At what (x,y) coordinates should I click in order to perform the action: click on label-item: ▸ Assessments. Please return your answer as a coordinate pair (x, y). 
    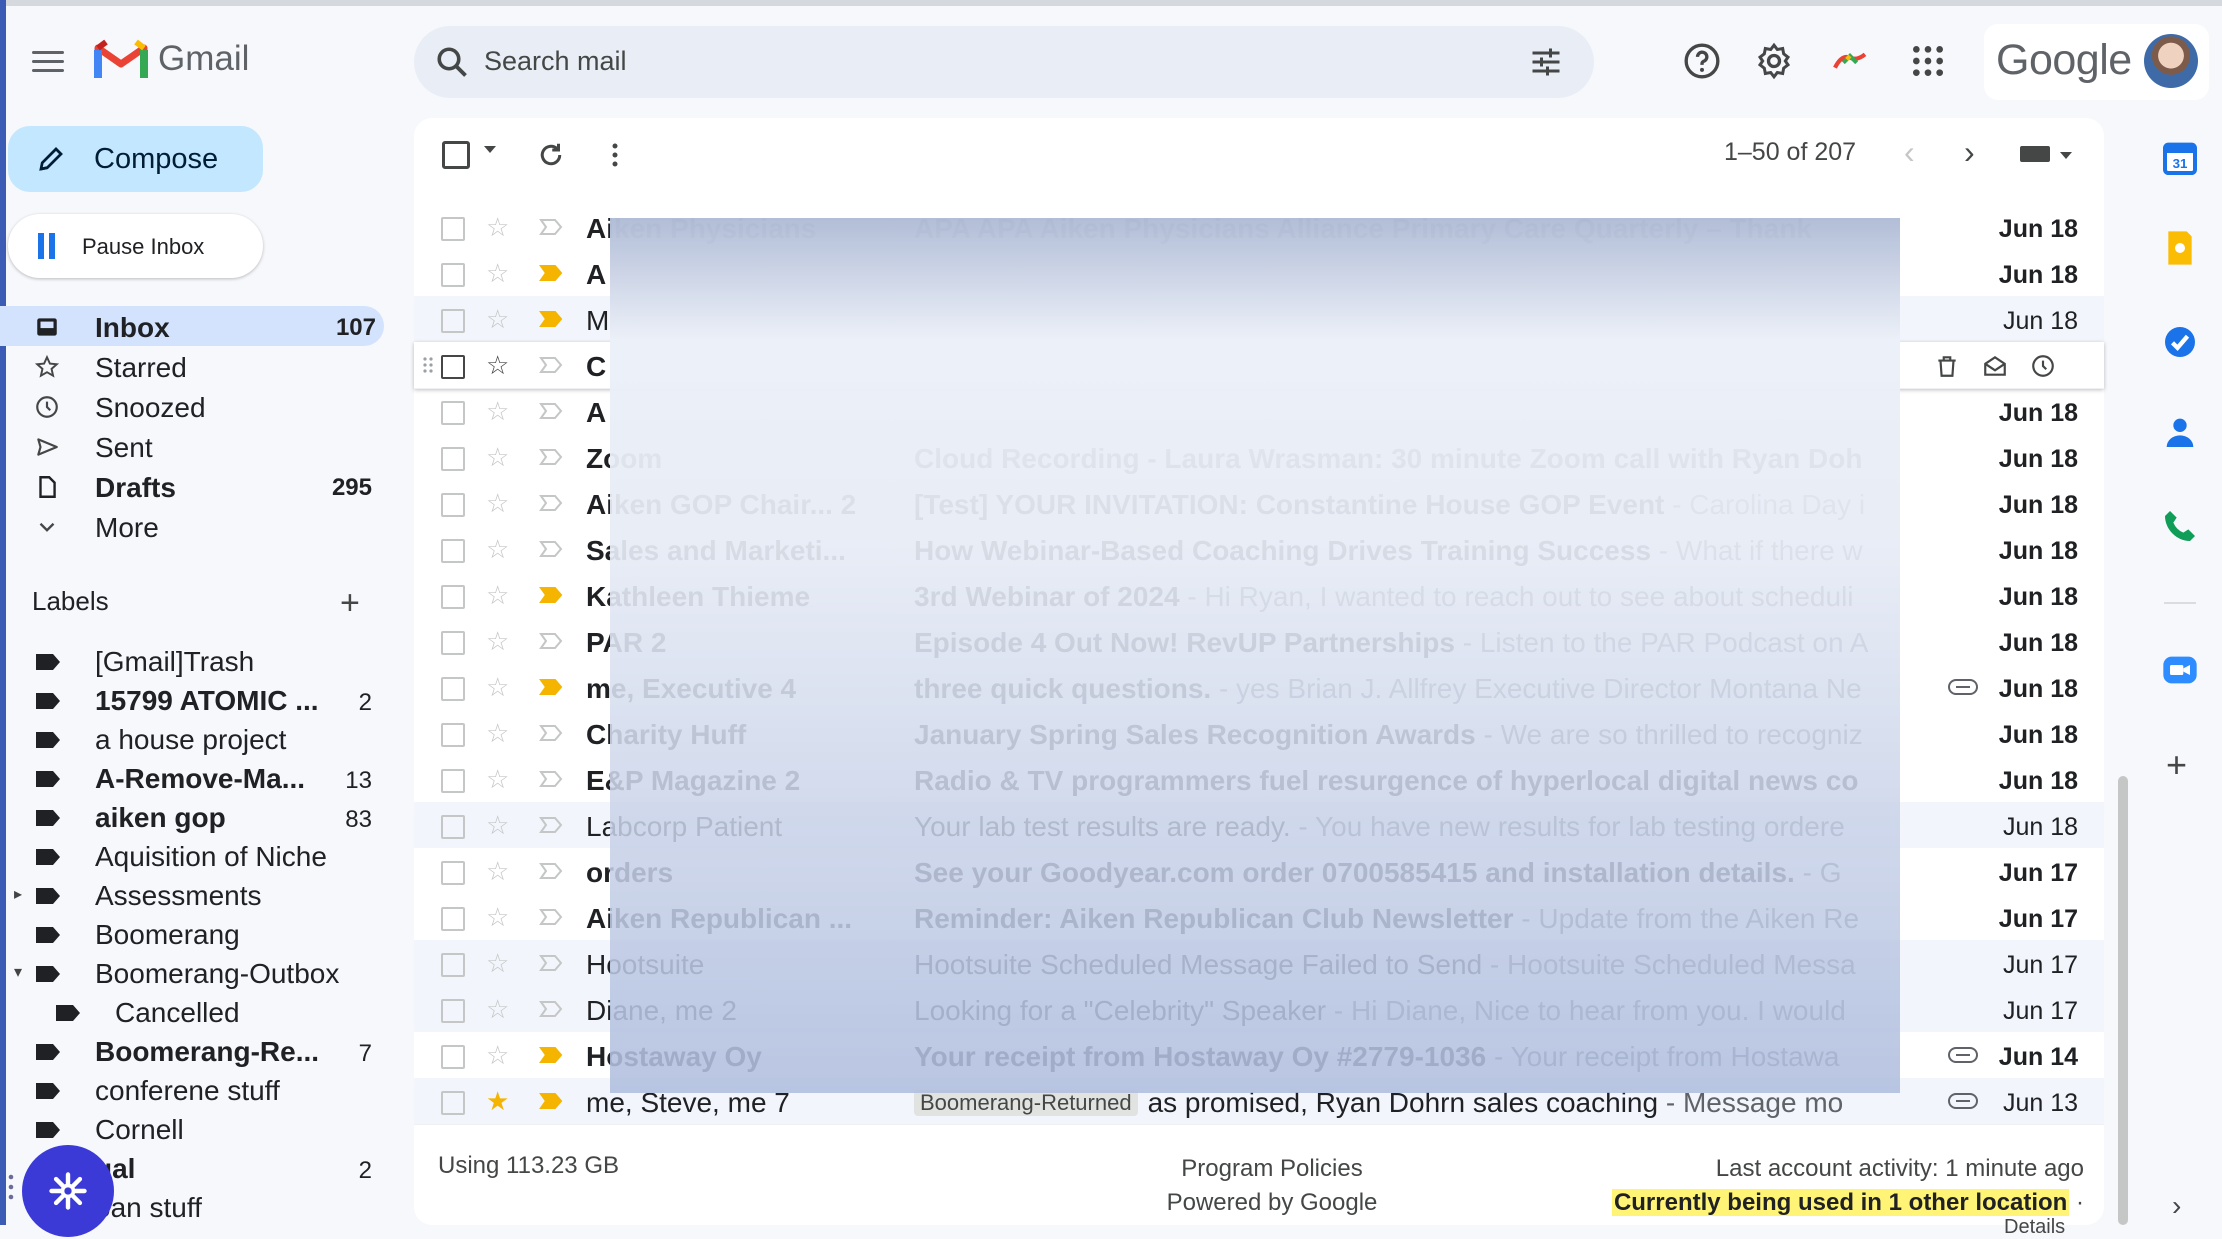
    Looking at the image, I should click on (190, 895).